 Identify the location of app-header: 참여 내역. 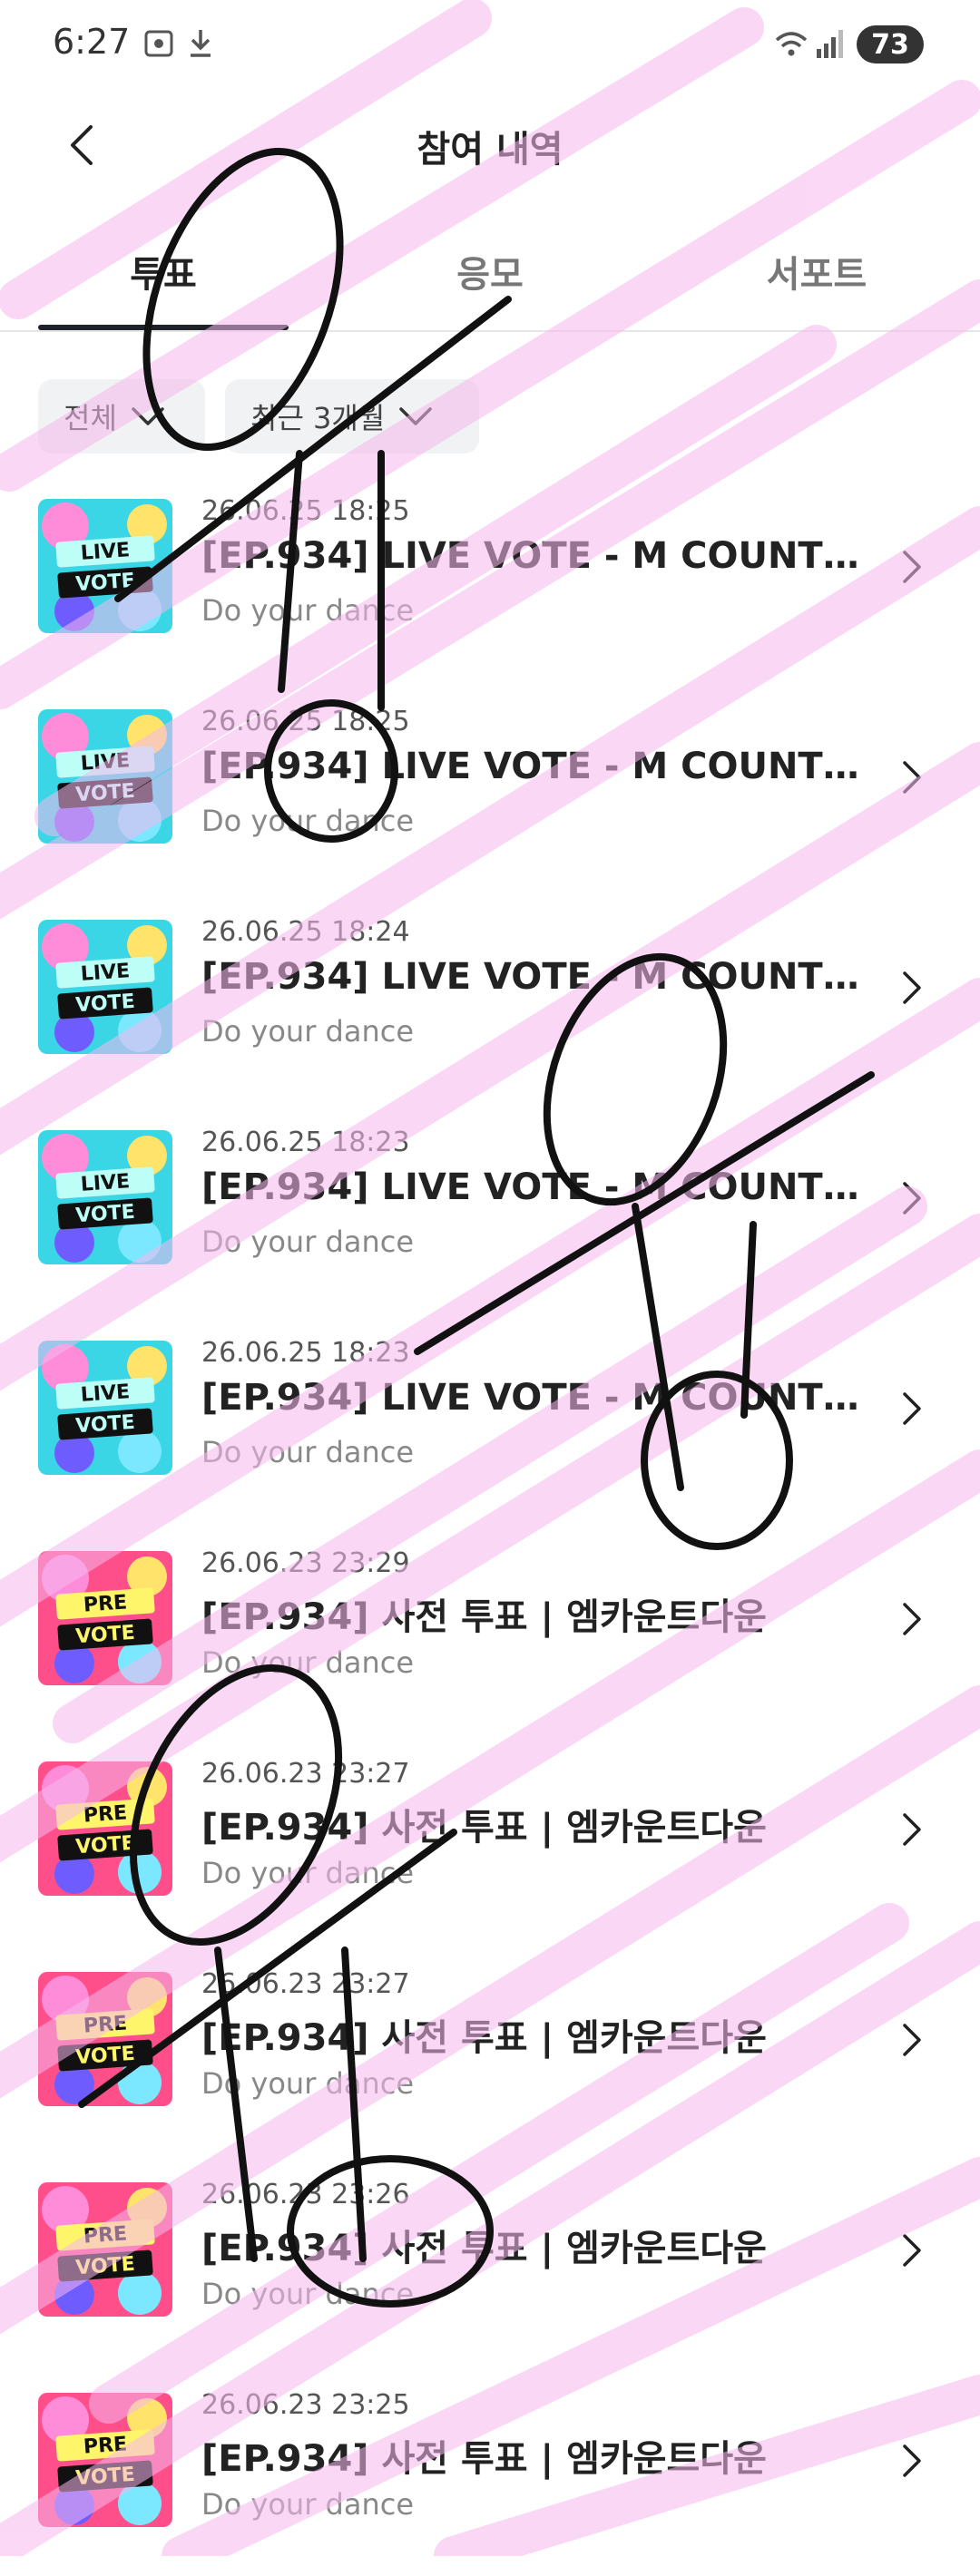
(490, 145).